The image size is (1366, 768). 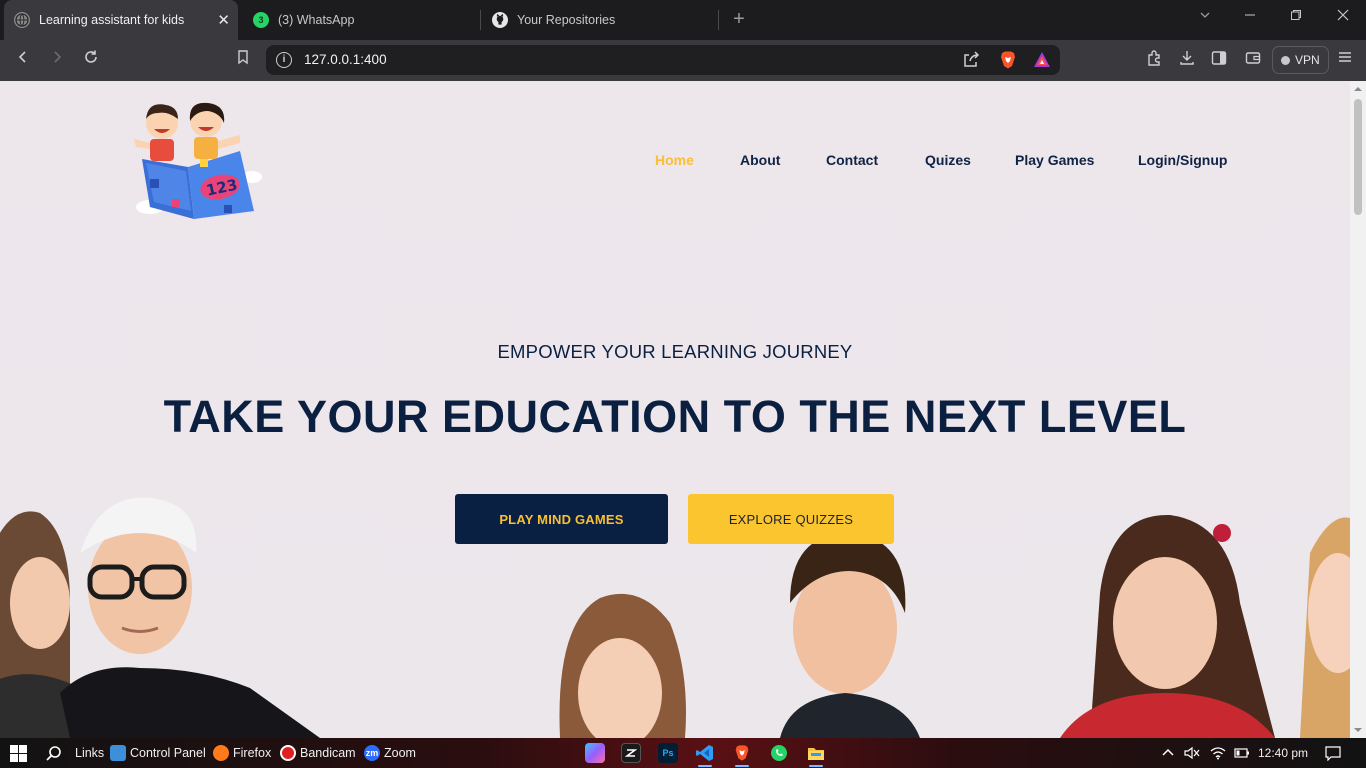 I want to click on menu-icon, so click(x=1345, y=60).